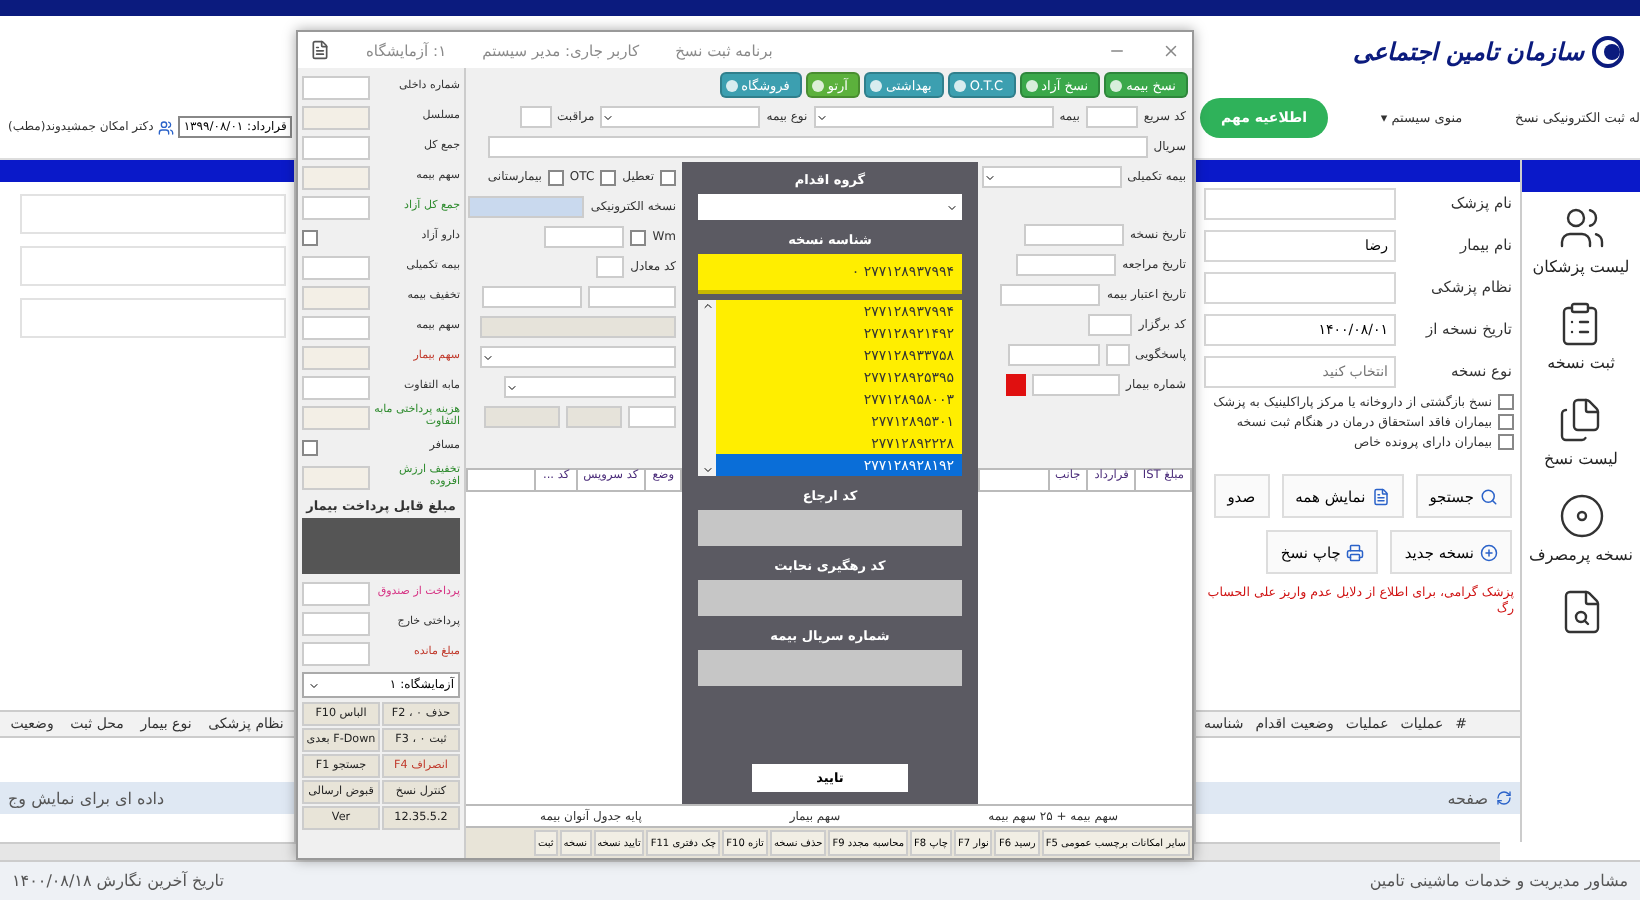 The image size is (1640, 900). What do you see at coordinates (1581, 516) in the screenshot?
I see `disc-icon` at bounding box center [1581, 516].